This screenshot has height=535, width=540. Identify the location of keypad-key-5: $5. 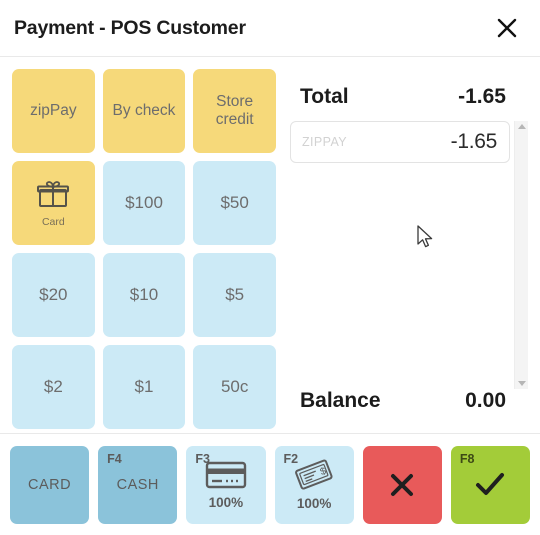
(234, 295).